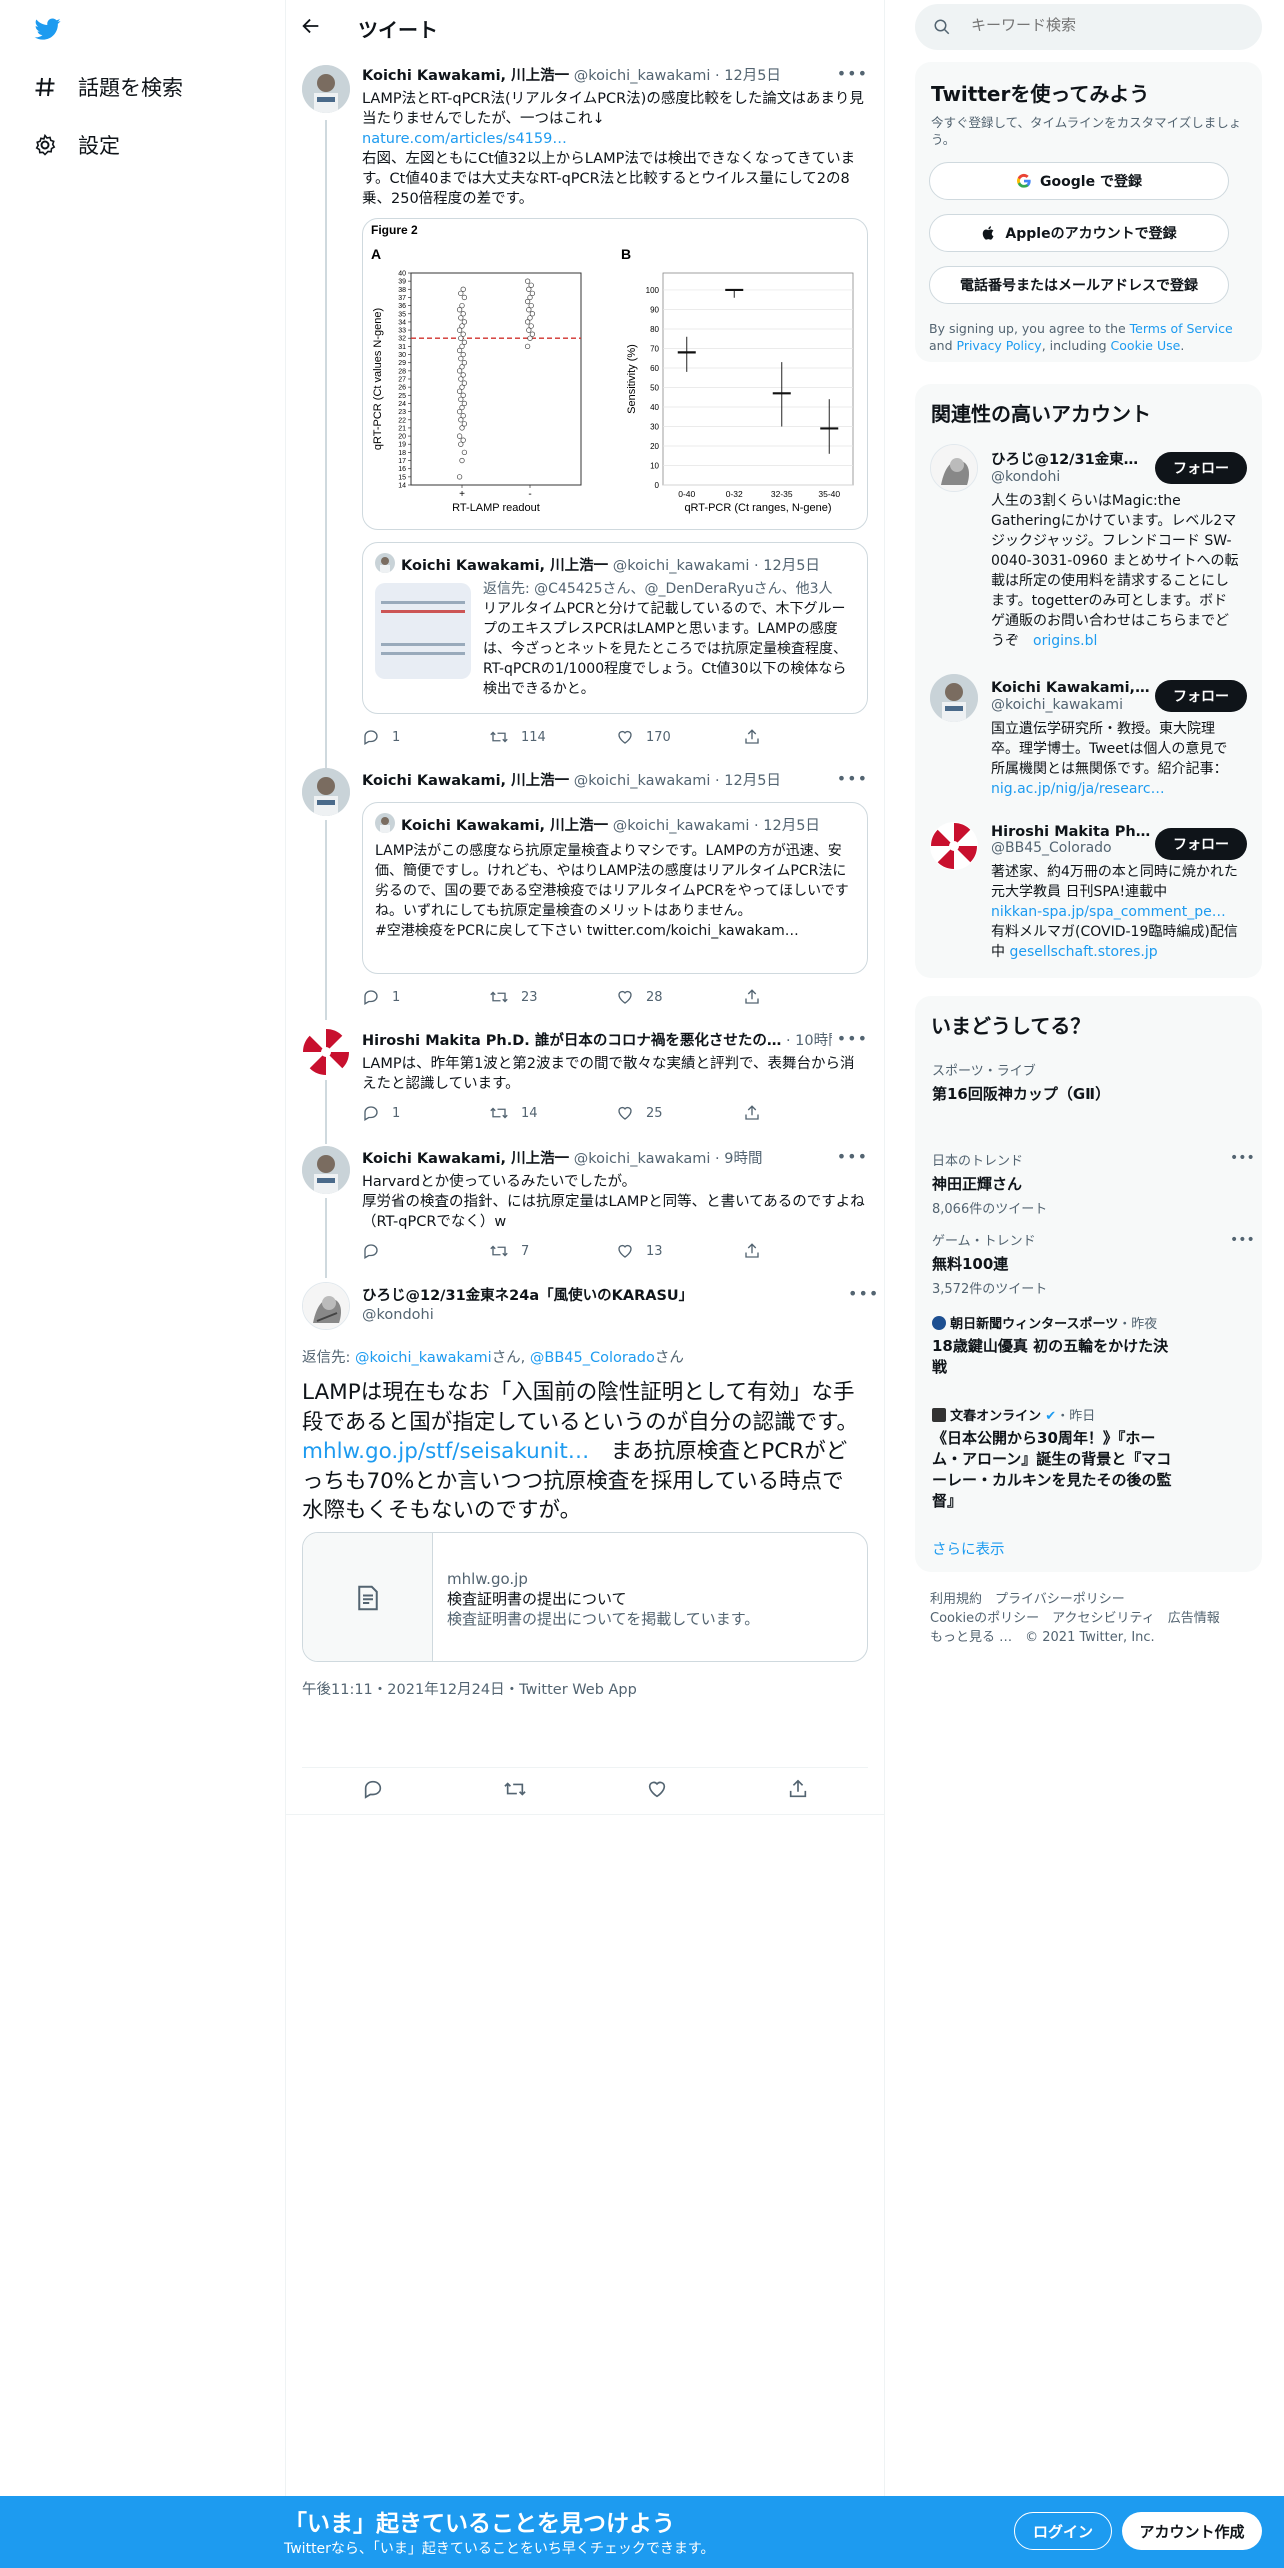  What do you see at coordinates (402, 298) in the screenshot?
I see `a-y-tick-label: 37` at bounding box center [402, 298].